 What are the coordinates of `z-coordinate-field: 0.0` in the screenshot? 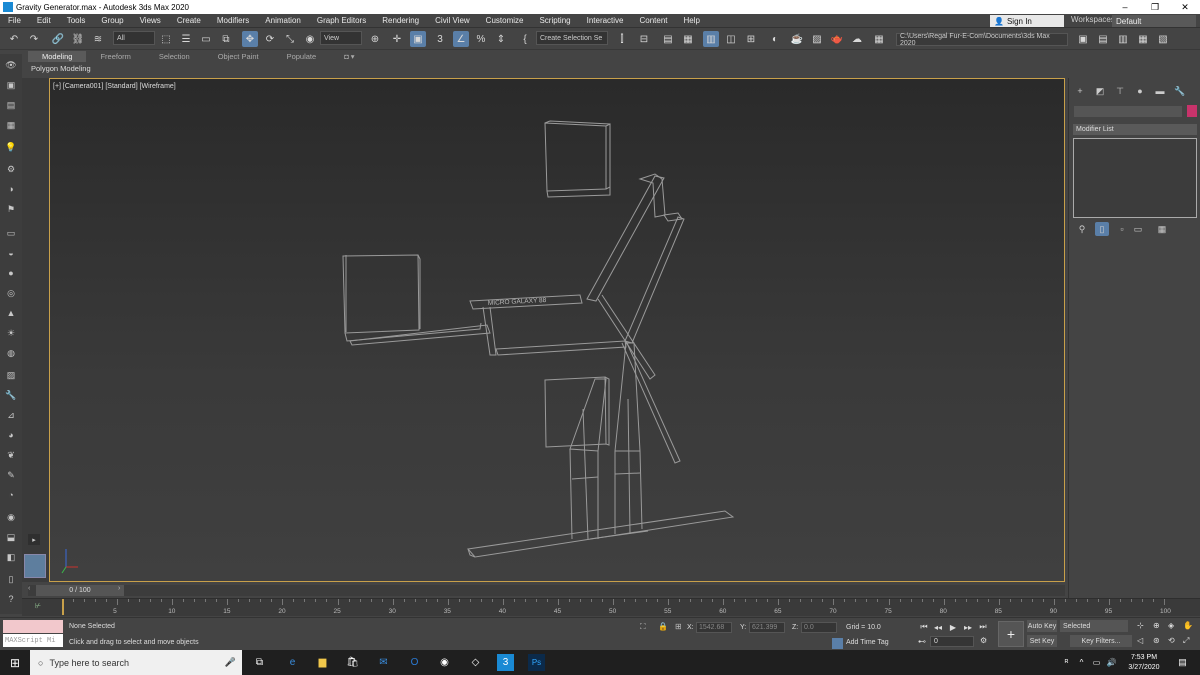 It's located at (819, 627).